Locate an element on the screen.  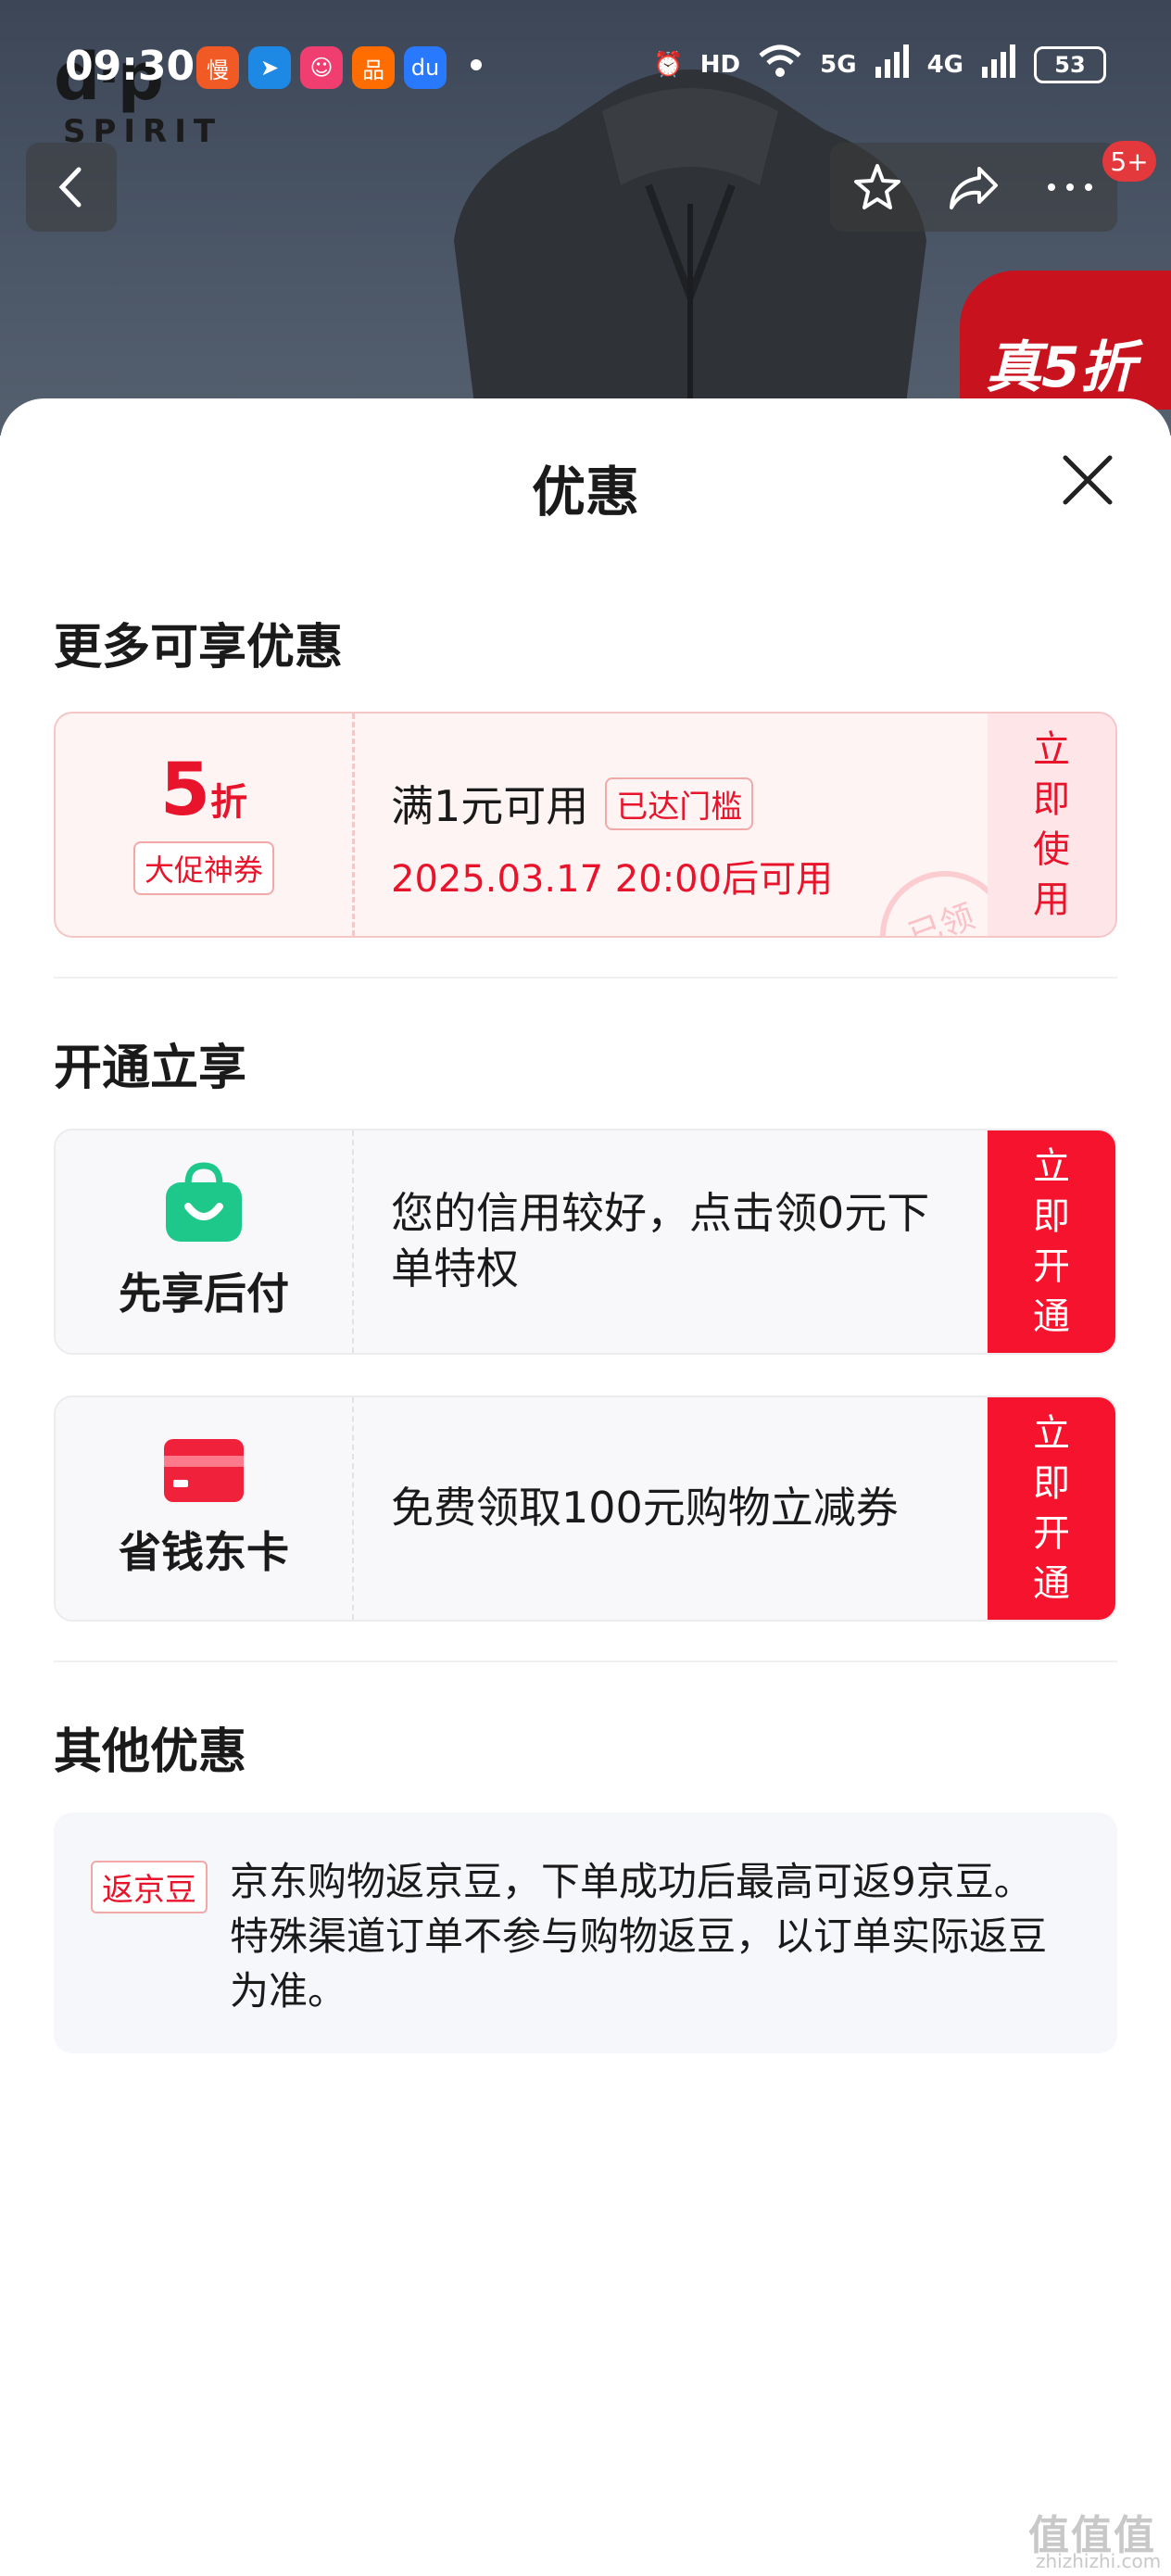
close-icon is located at coordinates (1088, 480).